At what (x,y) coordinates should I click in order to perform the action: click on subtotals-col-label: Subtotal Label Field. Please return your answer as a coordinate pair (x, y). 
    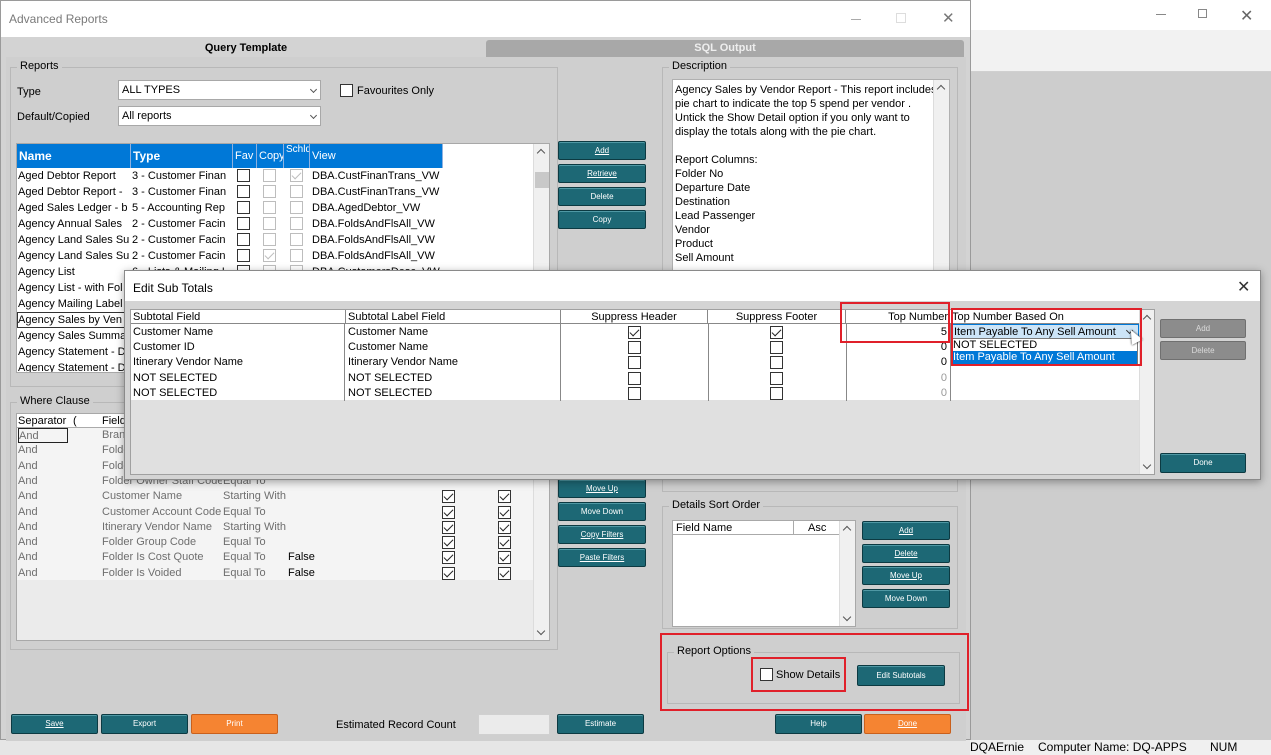
    Looking at the image, I should click on (453, 317).